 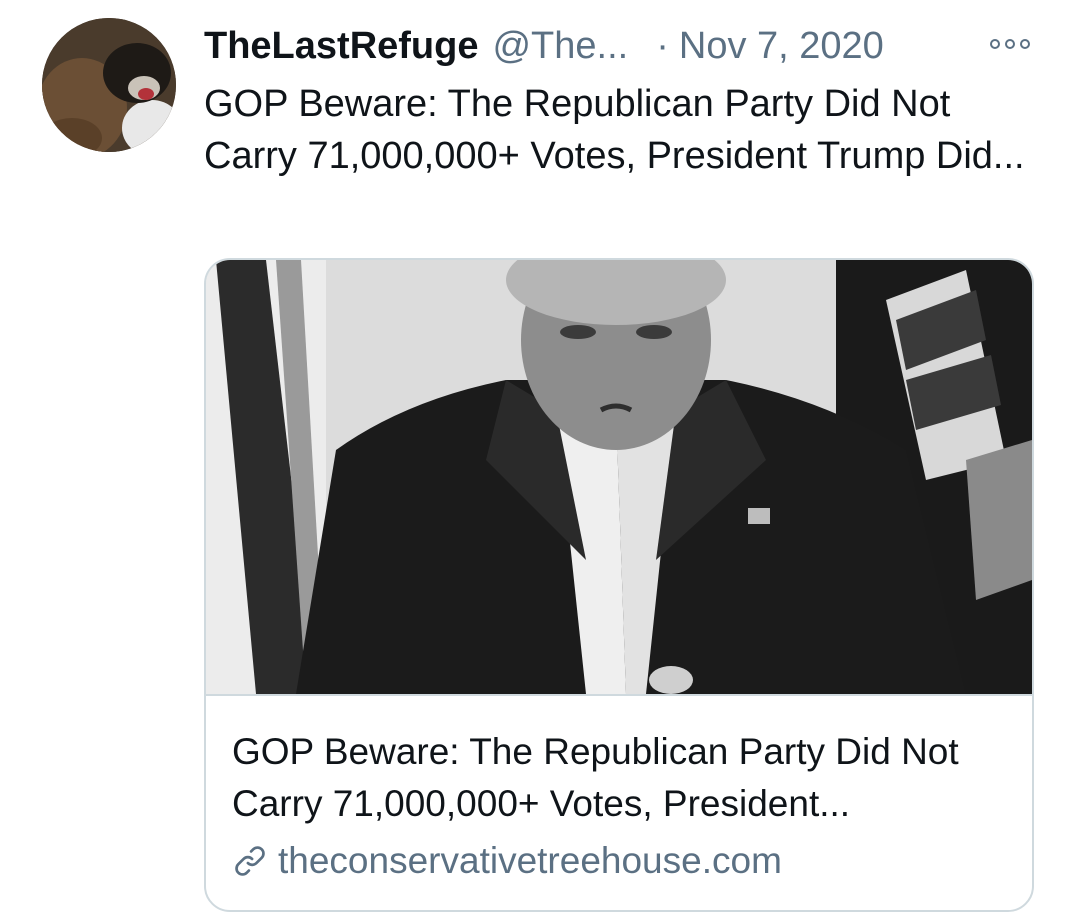 I want to click on link-icon, so click(x=250, y=861).